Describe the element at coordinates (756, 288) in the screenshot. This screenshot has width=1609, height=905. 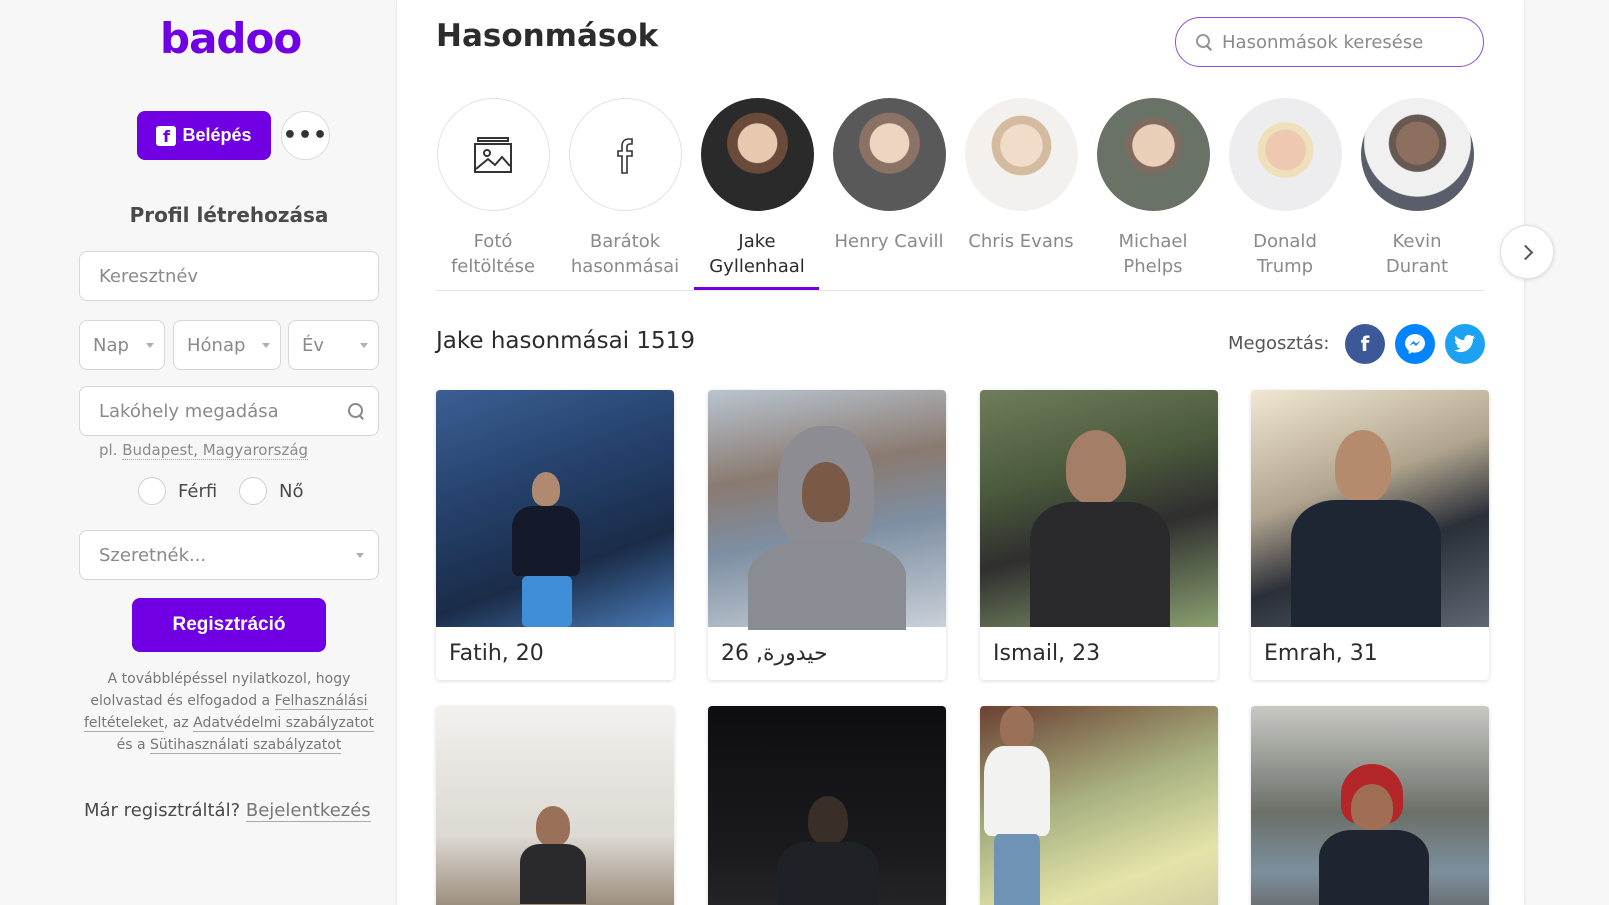
I see `active-tab-indicator` at that location.